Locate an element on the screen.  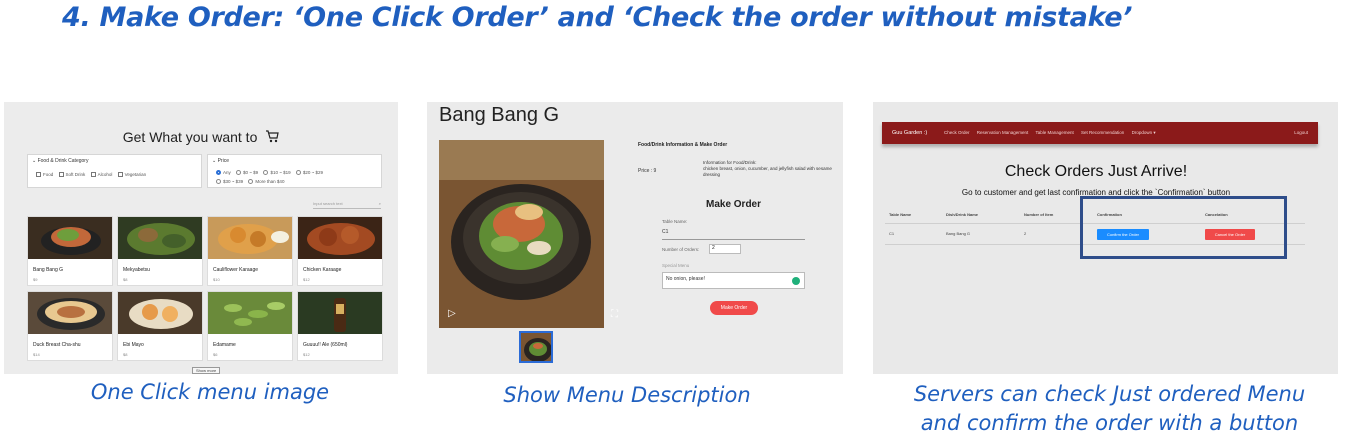
info-heading: Food/Drink Information & Make Order is located at coordinates (683, 145).